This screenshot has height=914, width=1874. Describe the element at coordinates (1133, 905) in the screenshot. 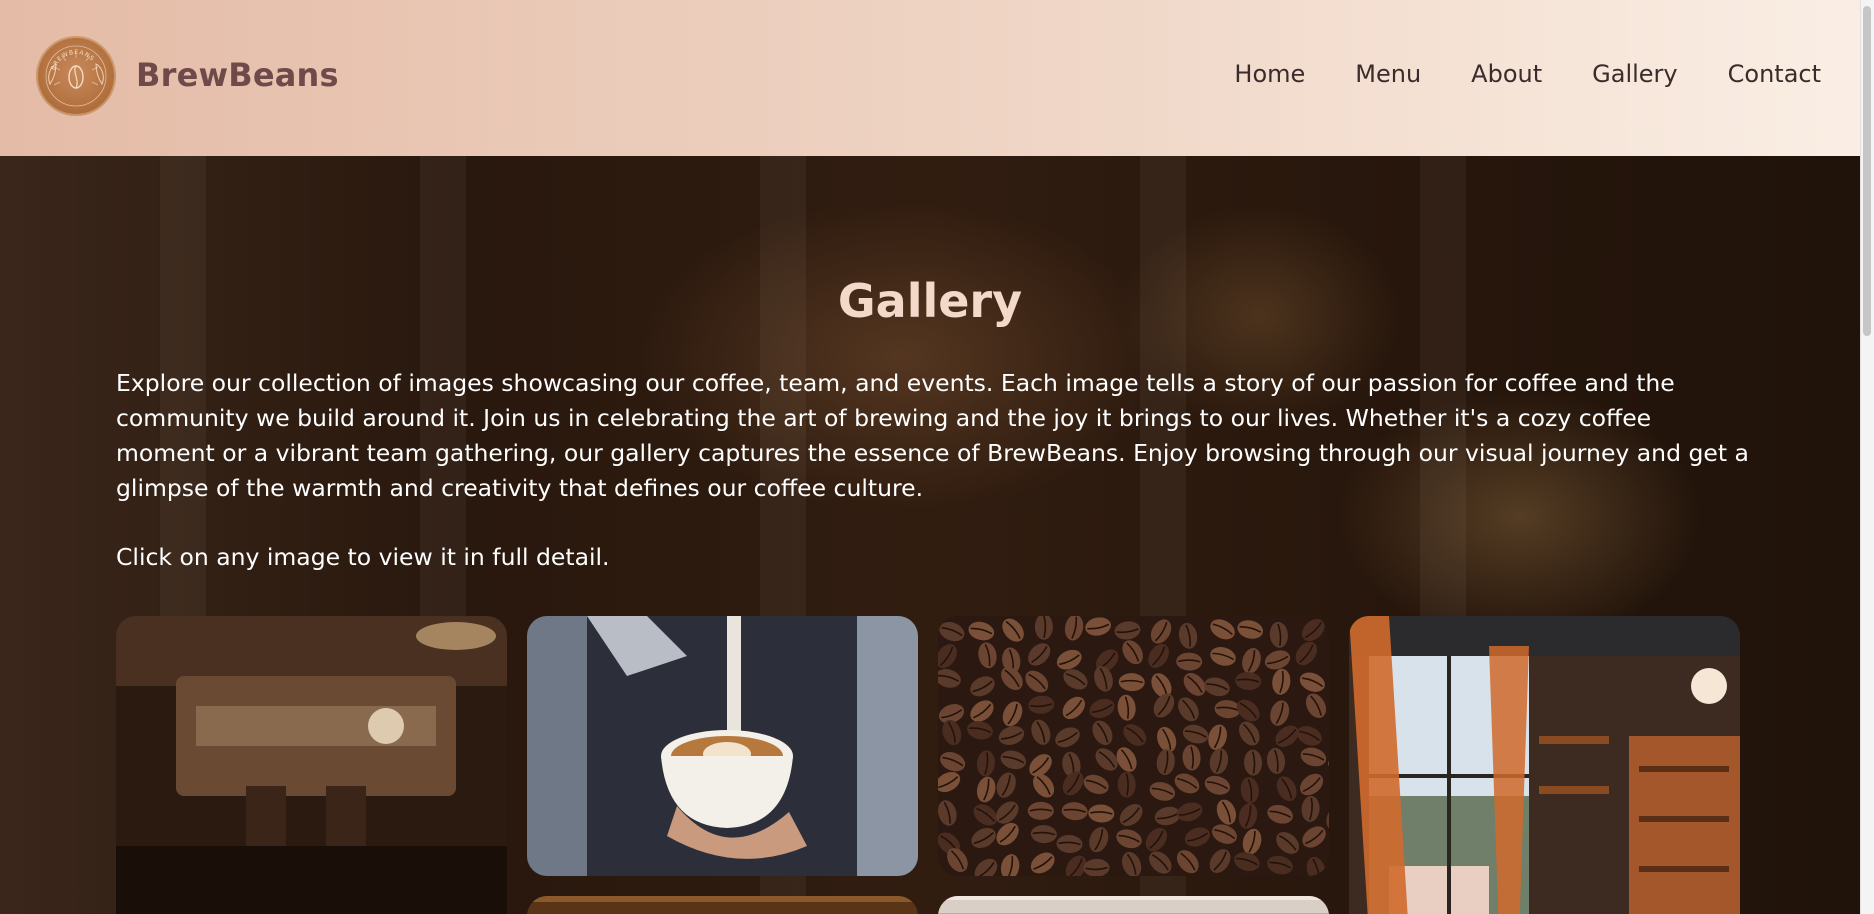

I see `gallery-image-brick-wall` at that location.